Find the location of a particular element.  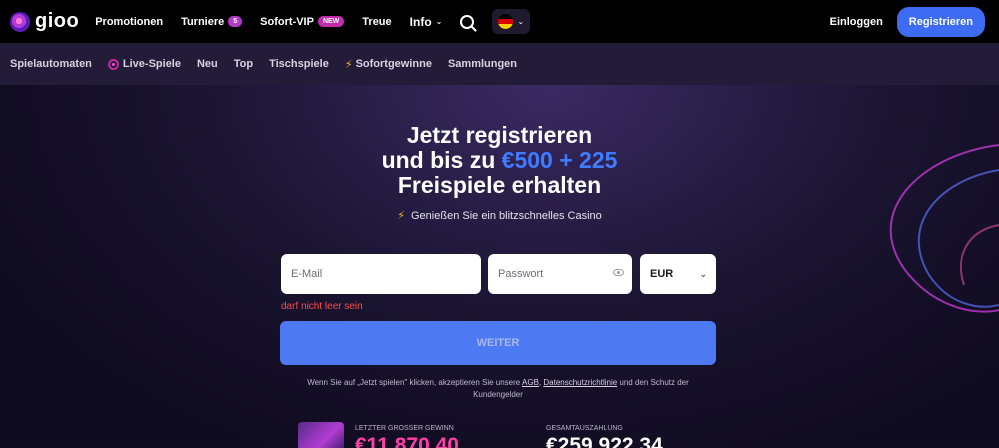

login-button: Einloggen is located at coordinates (856, 22).